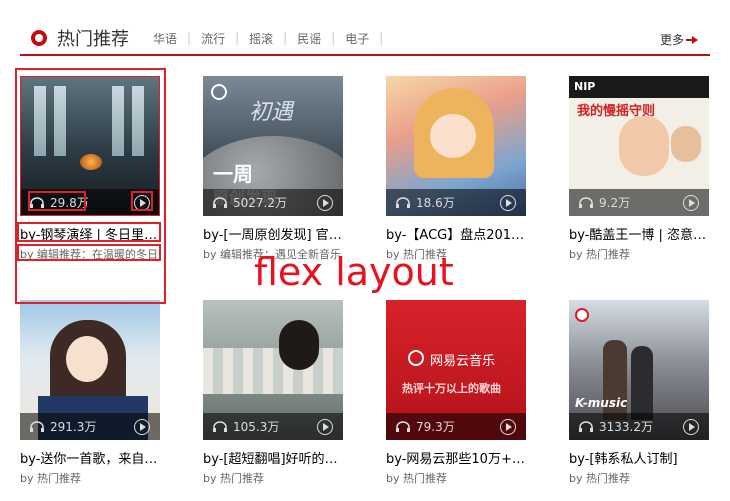  I want to click on playlist-name: by-送你一首歌，来自青春, so click(90, 457).